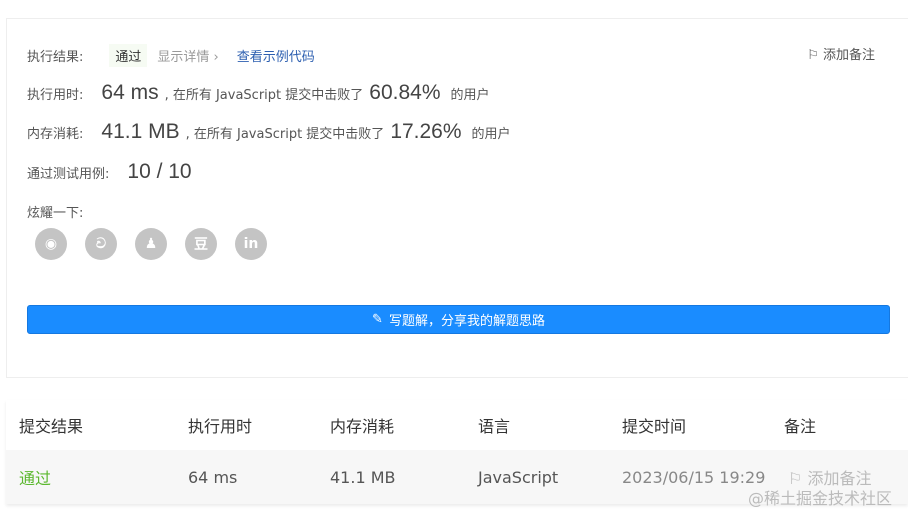 This screenshot has height=523, width=908. I want to click on memory-suffix: 的用户, so click(491, 134).